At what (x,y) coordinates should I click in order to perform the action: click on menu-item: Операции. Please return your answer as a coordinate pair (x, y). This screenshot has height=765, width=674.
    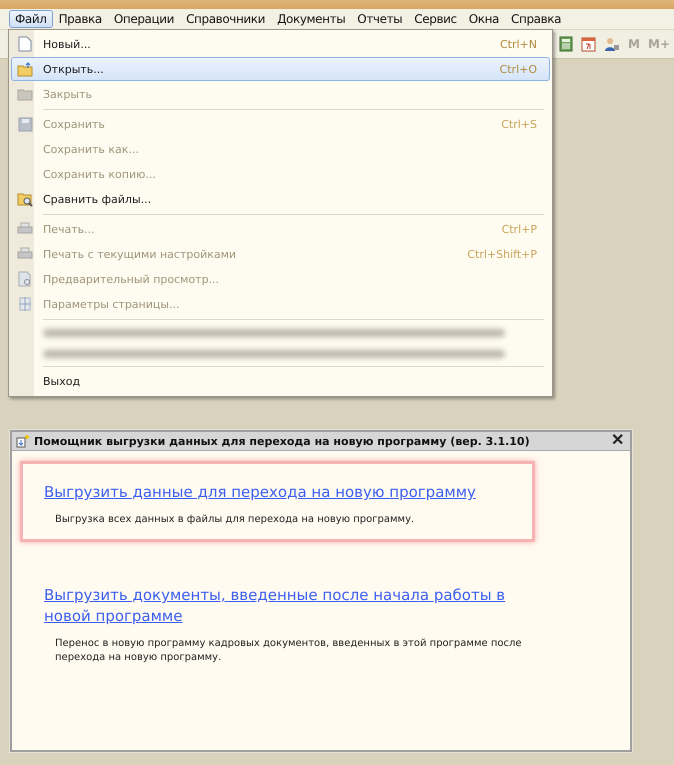
    Looking at the image, I should click on (144, 19).